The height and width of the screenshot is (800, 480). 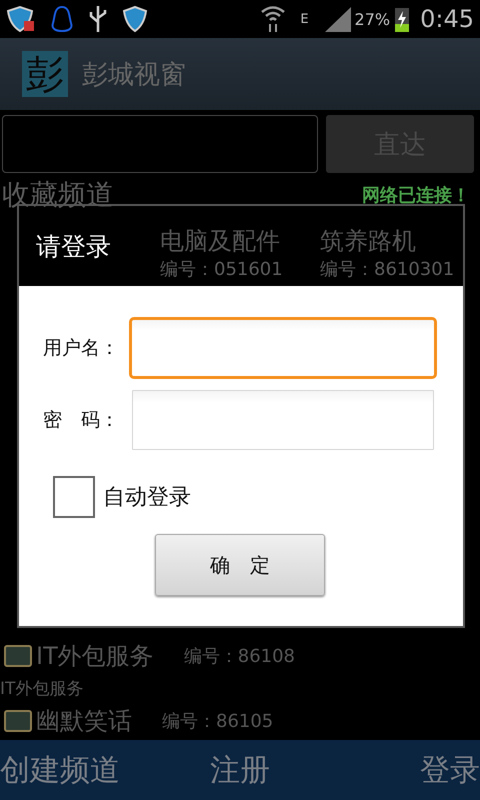 I want to click on signal-icon, so click(x=337, y=19).